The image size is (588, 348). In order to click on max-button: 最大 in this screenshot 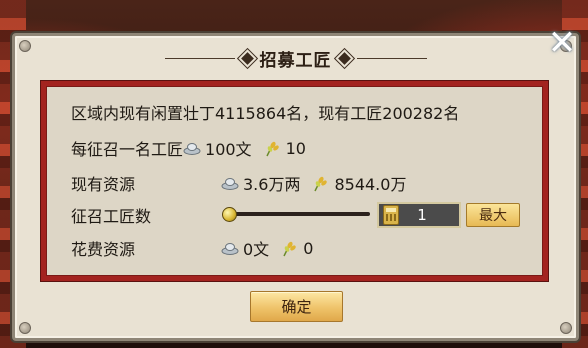, I will do `click(493, 215)`.